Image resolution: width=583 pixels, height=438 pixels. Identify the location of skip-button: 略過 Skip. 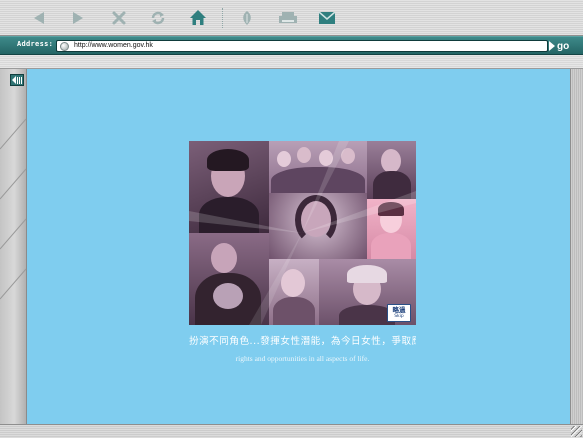
(399, 313).